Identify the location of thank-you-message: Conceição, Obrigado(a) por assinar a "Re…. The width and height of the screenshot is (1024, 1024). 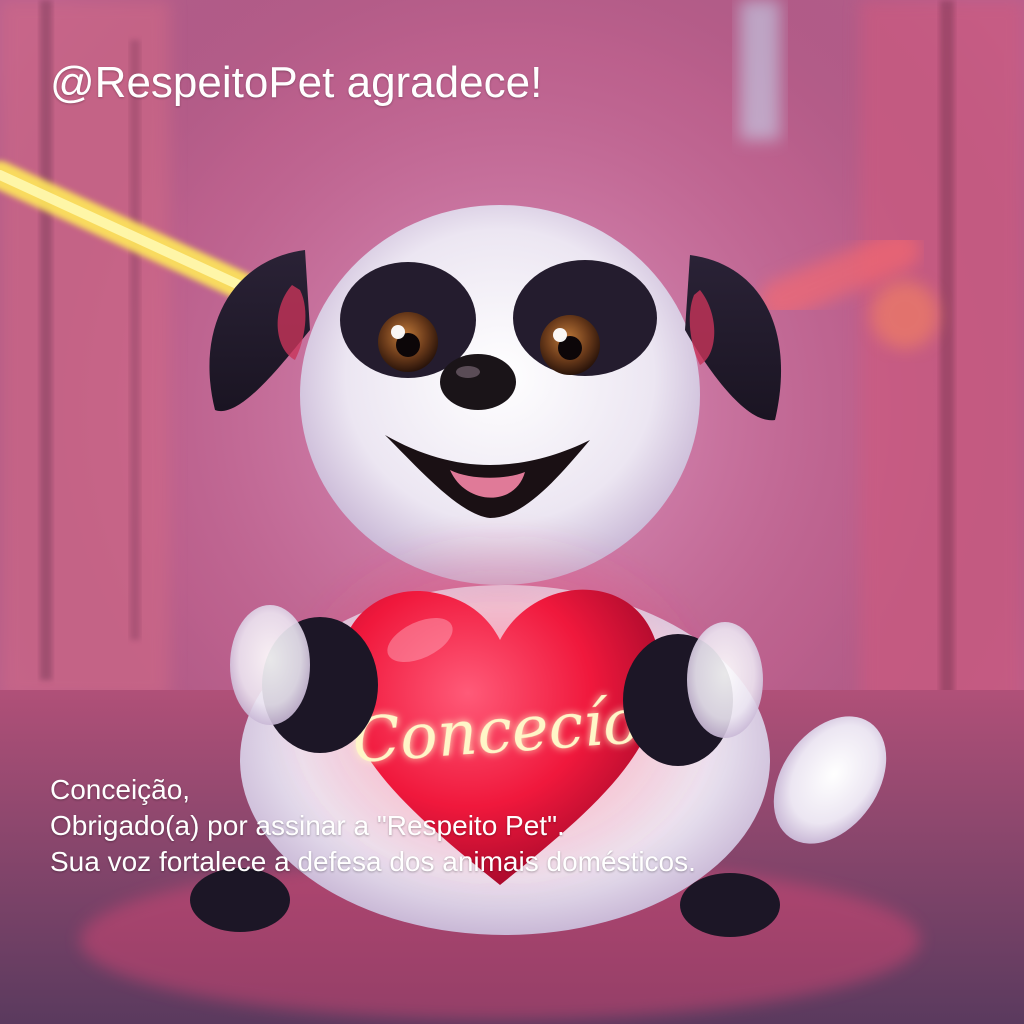
(373, 826).